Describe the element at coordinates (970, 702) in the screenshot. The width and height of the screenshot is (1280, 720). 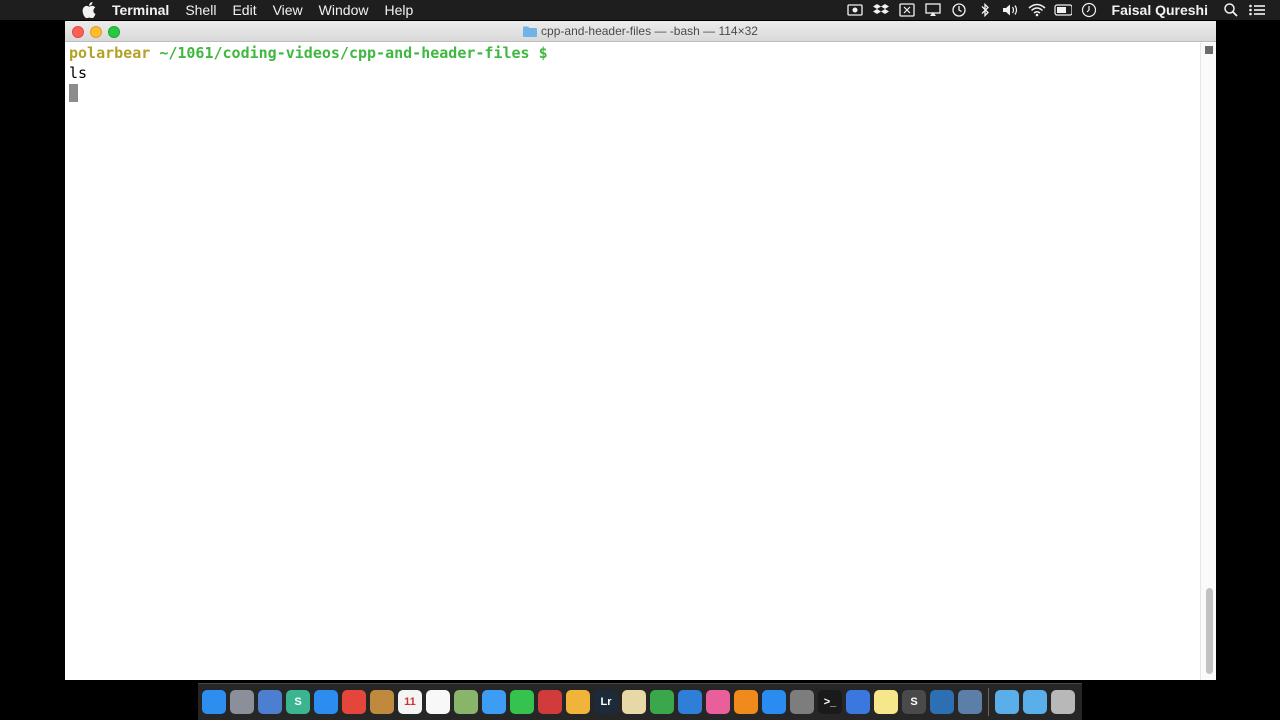
I see `screen-recorder-dock-icon` at that location.